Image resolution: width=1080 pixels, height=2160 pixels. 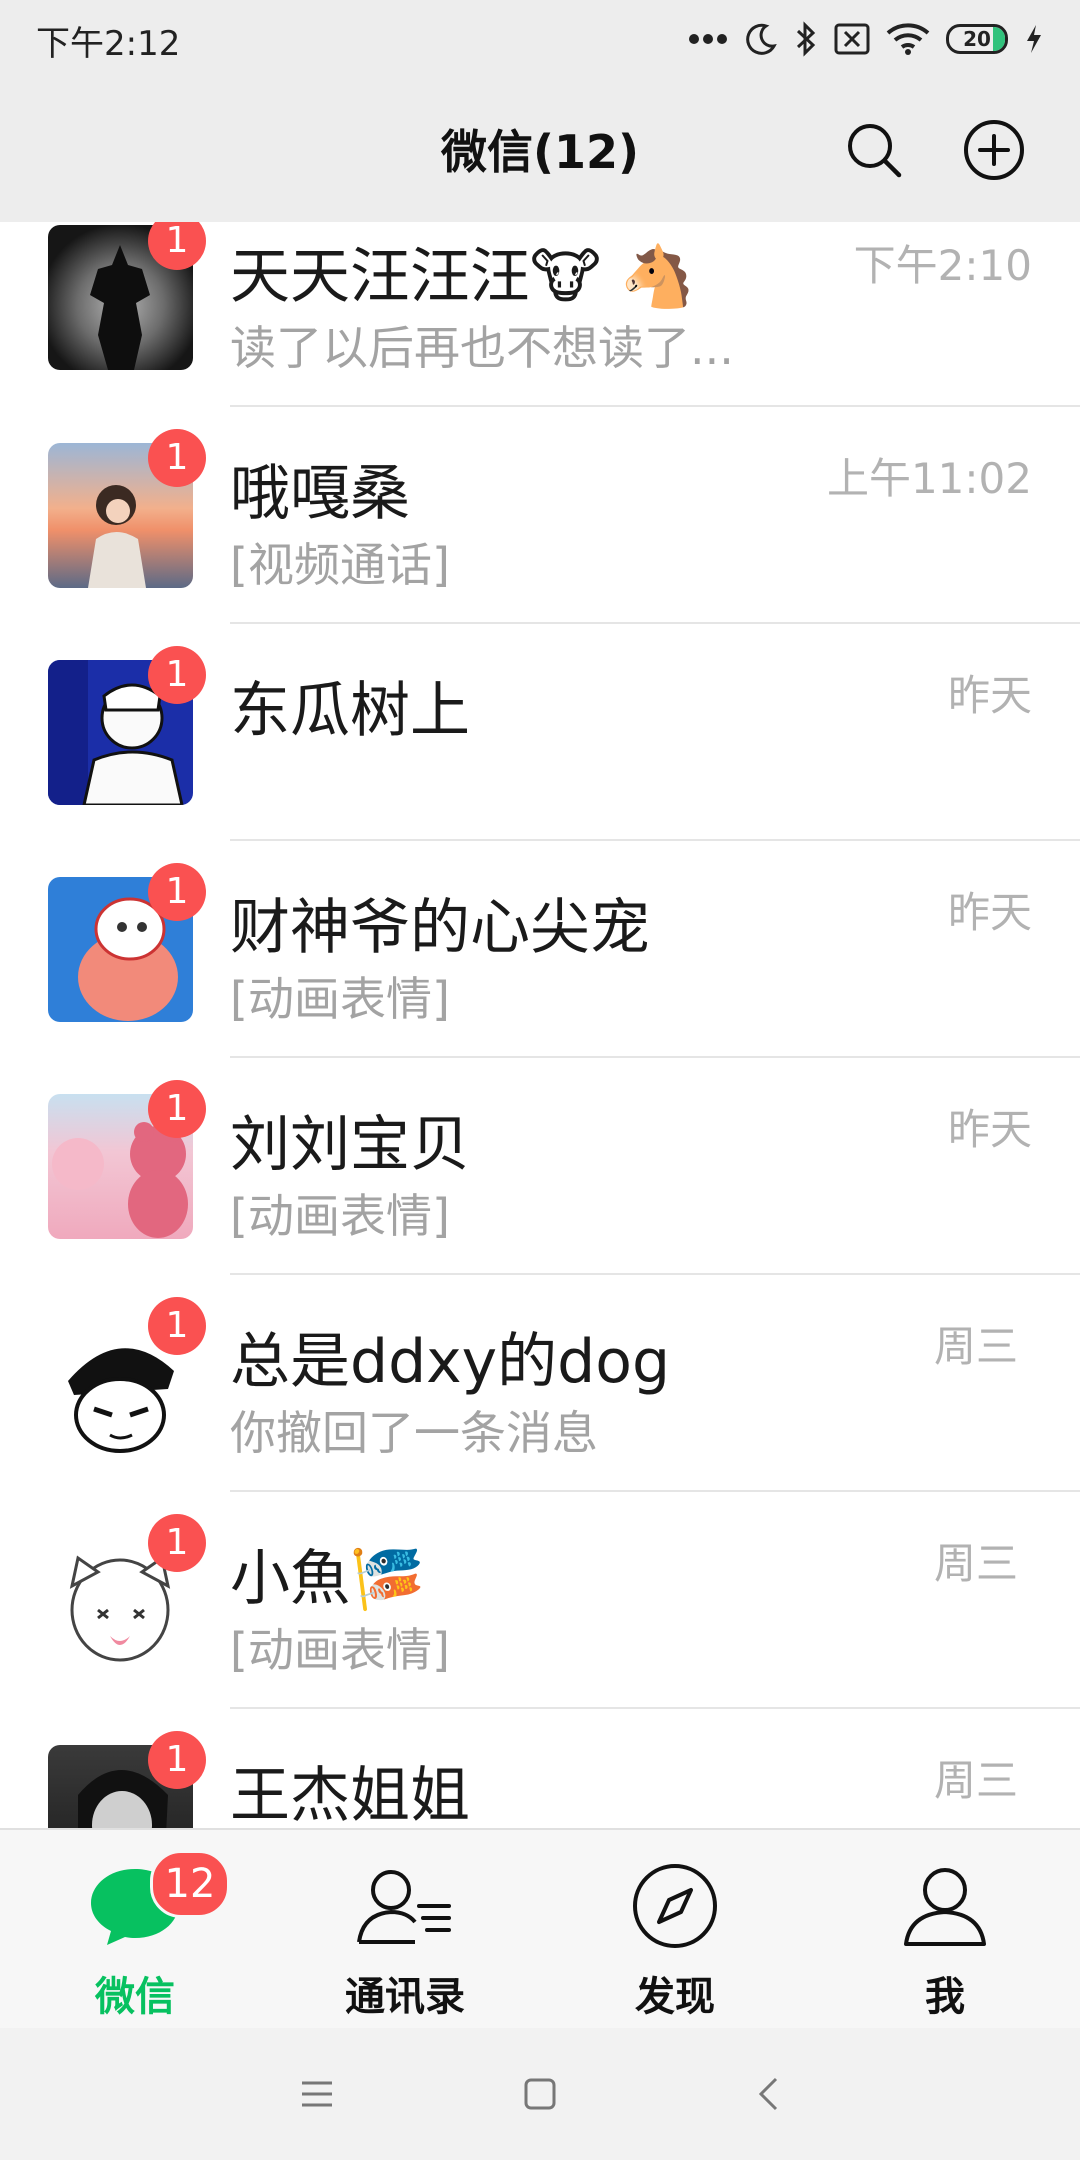 What do you see at coordinates (806, 39) in the screenshot?
I see `bluetooth-icon` at bounding box center [806, 39].